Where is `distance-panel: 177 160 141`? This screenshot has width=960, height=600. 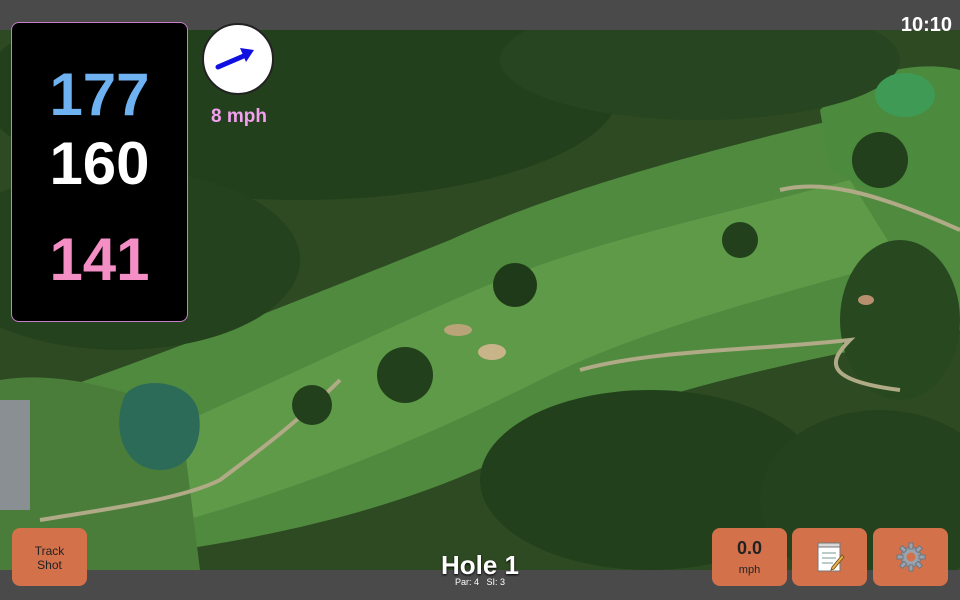 distance-panel: 177 160 141 is located at coordinates (99, 172).